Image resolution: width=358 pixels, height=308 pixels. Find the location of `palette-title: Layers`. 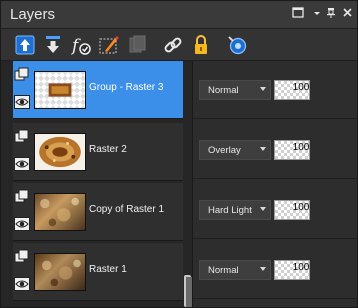

palette-title: Layers is located at coordinates (33, 14).